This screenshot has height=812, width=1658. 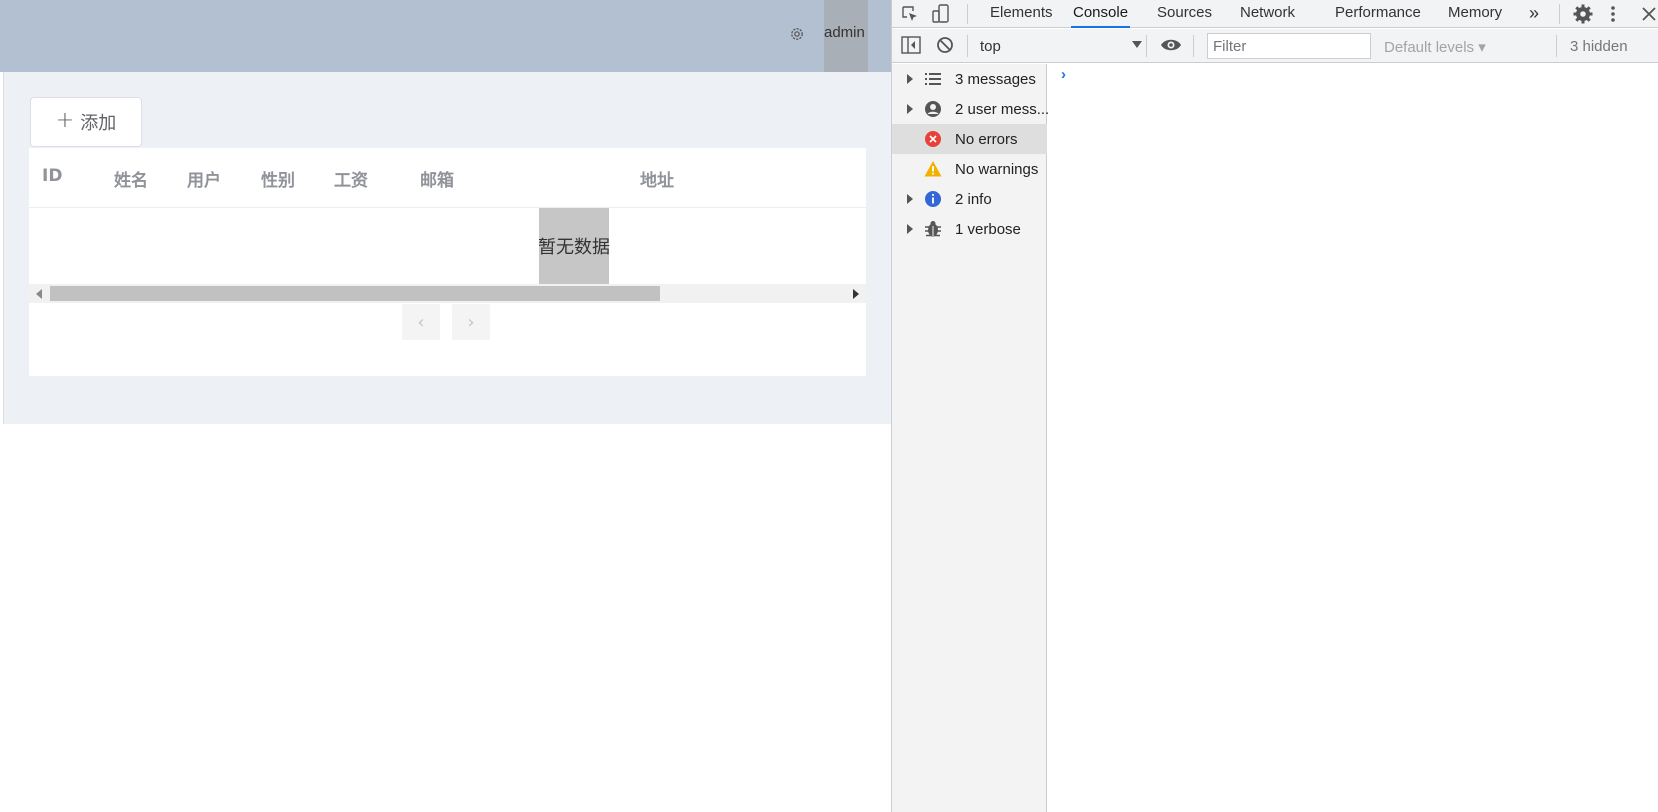 What do you see at coordinates (1475, 14) in the screenshot?
I see `tab-memory: Memory` at bounding box center [1475, 14].